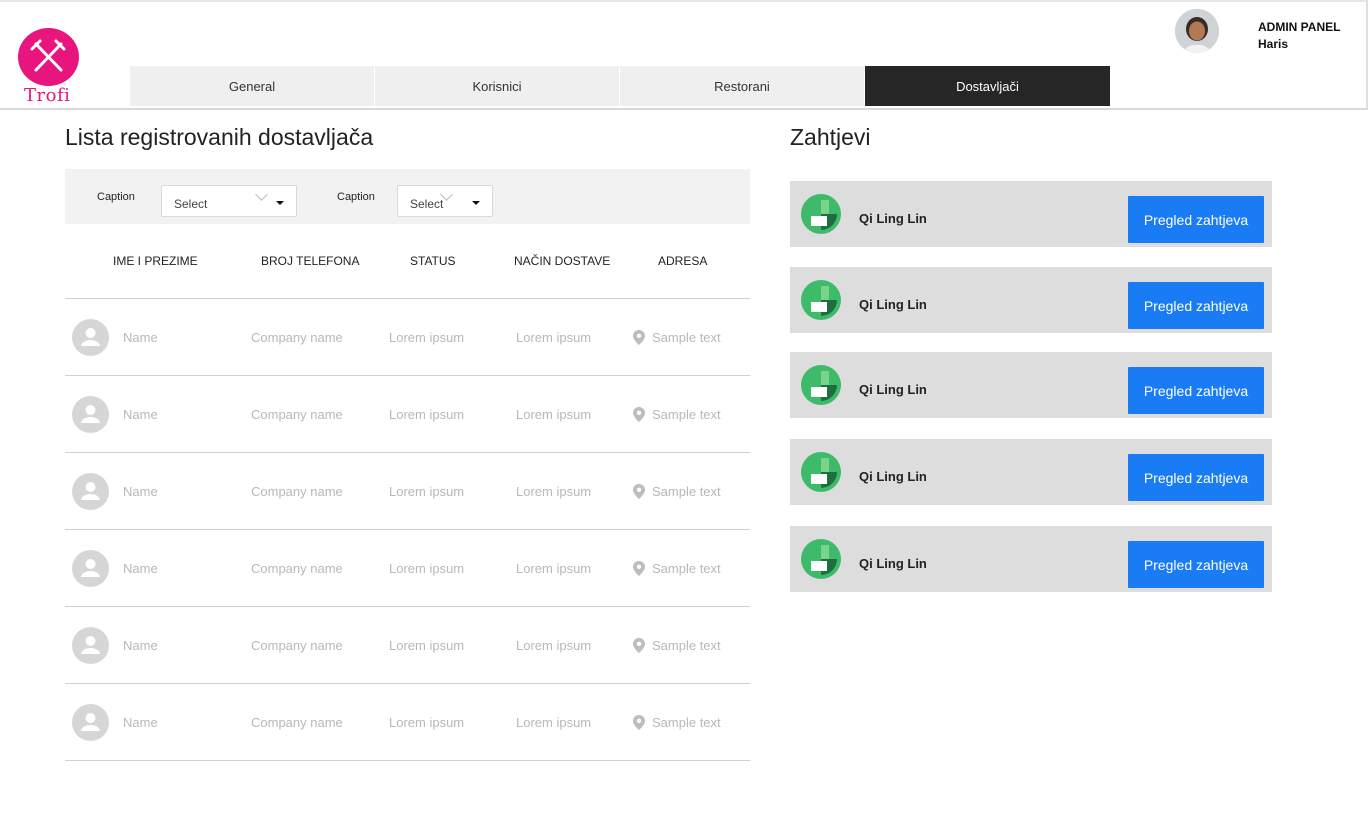  Describe the element at coordinates (261, 194) in the screenshot. I see `chevron-down-icon` at that location.